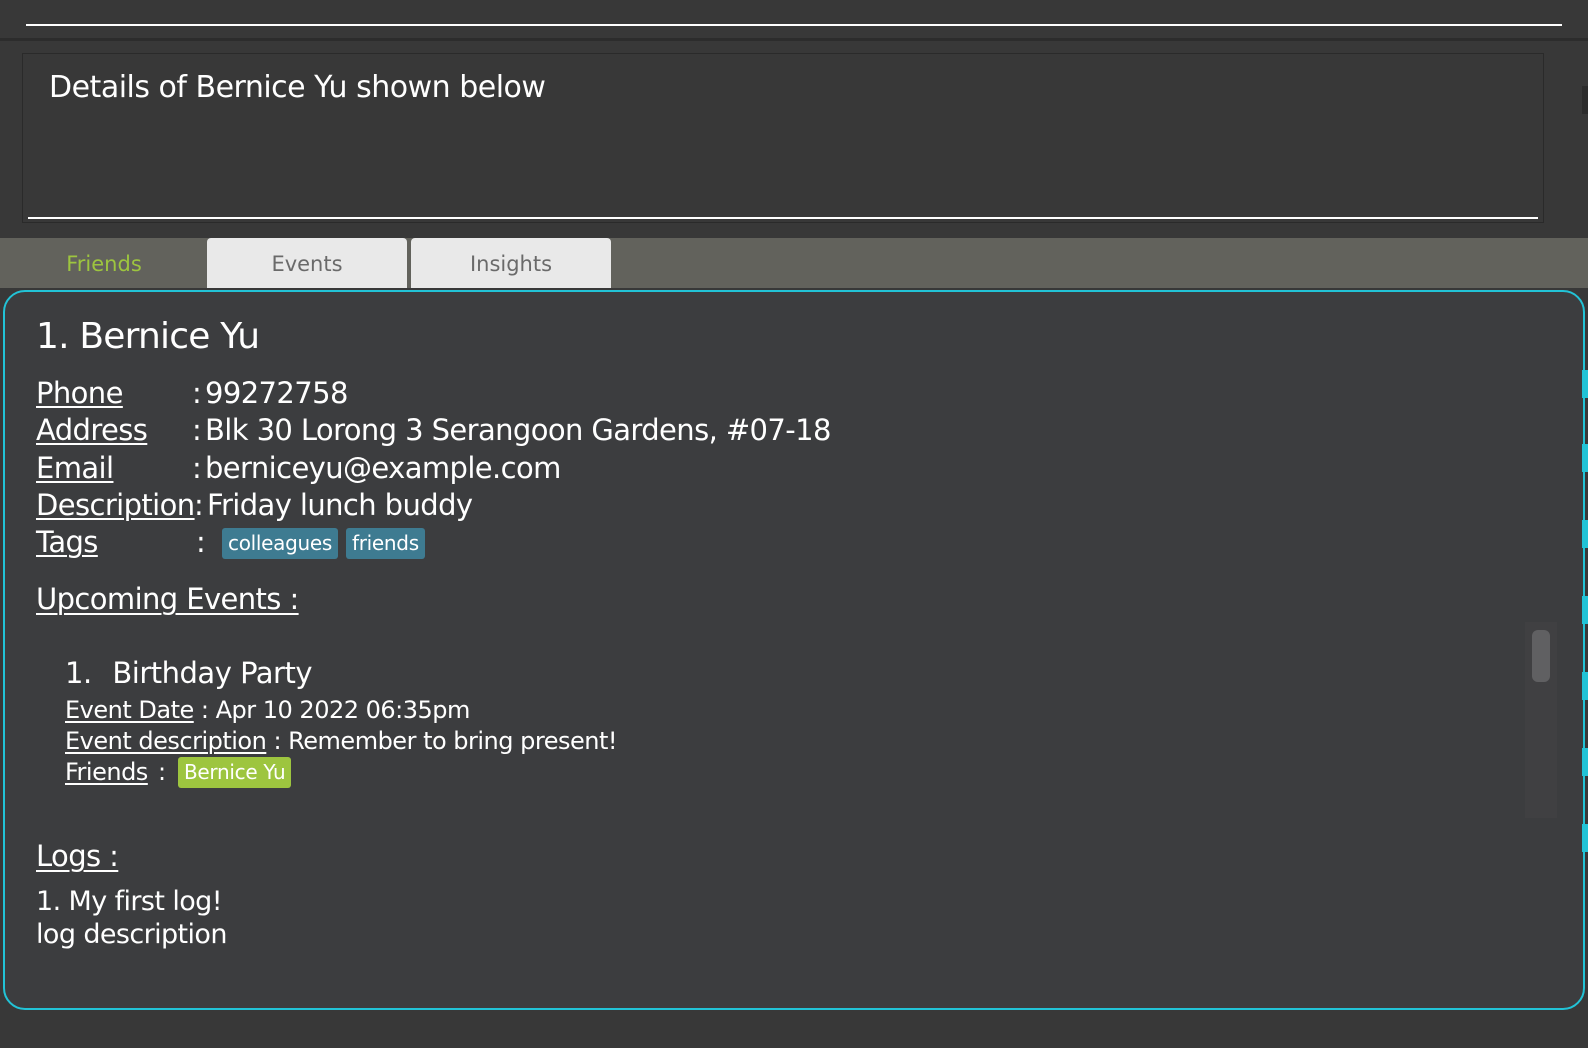  What do you see at coordinates (1541, 656) in the screenshot?
I see `events-scrollbar-thumb` at bounding box center [1541, 656].